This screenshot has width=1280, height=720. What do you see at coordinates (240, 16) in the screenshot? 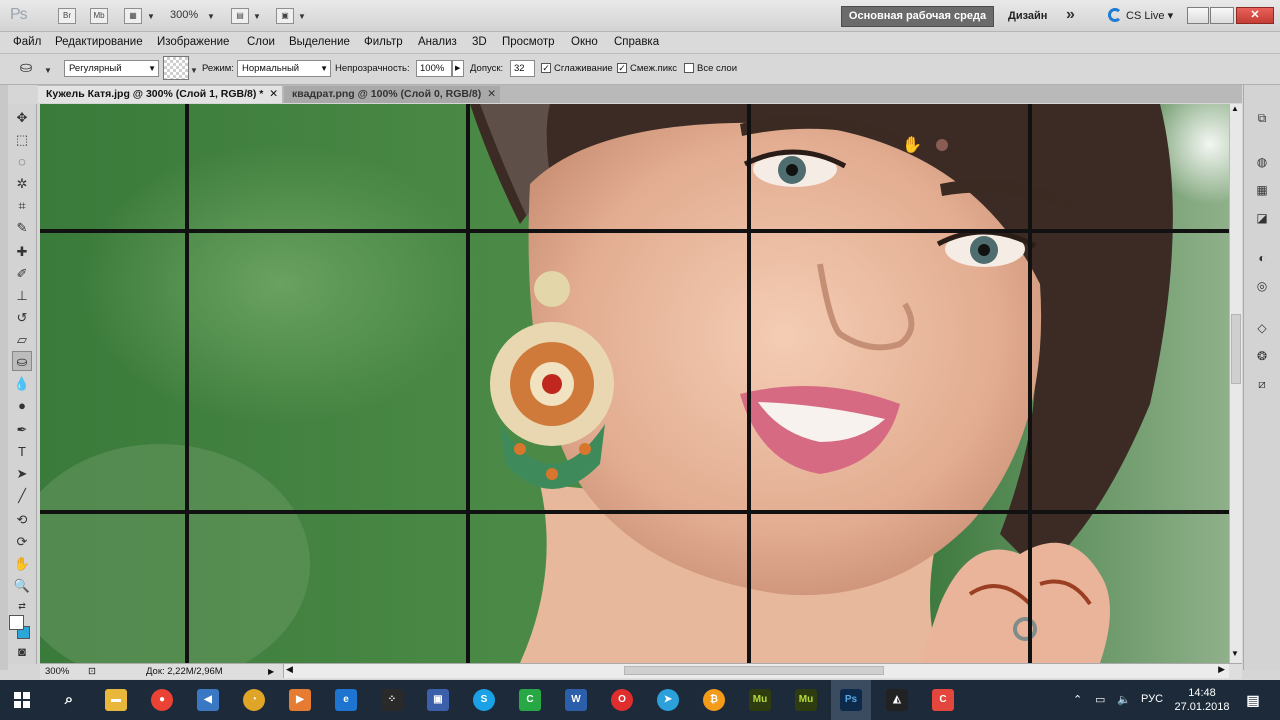
I see `arrange-documents-icon: ▤` at bounding box center [240, 16].